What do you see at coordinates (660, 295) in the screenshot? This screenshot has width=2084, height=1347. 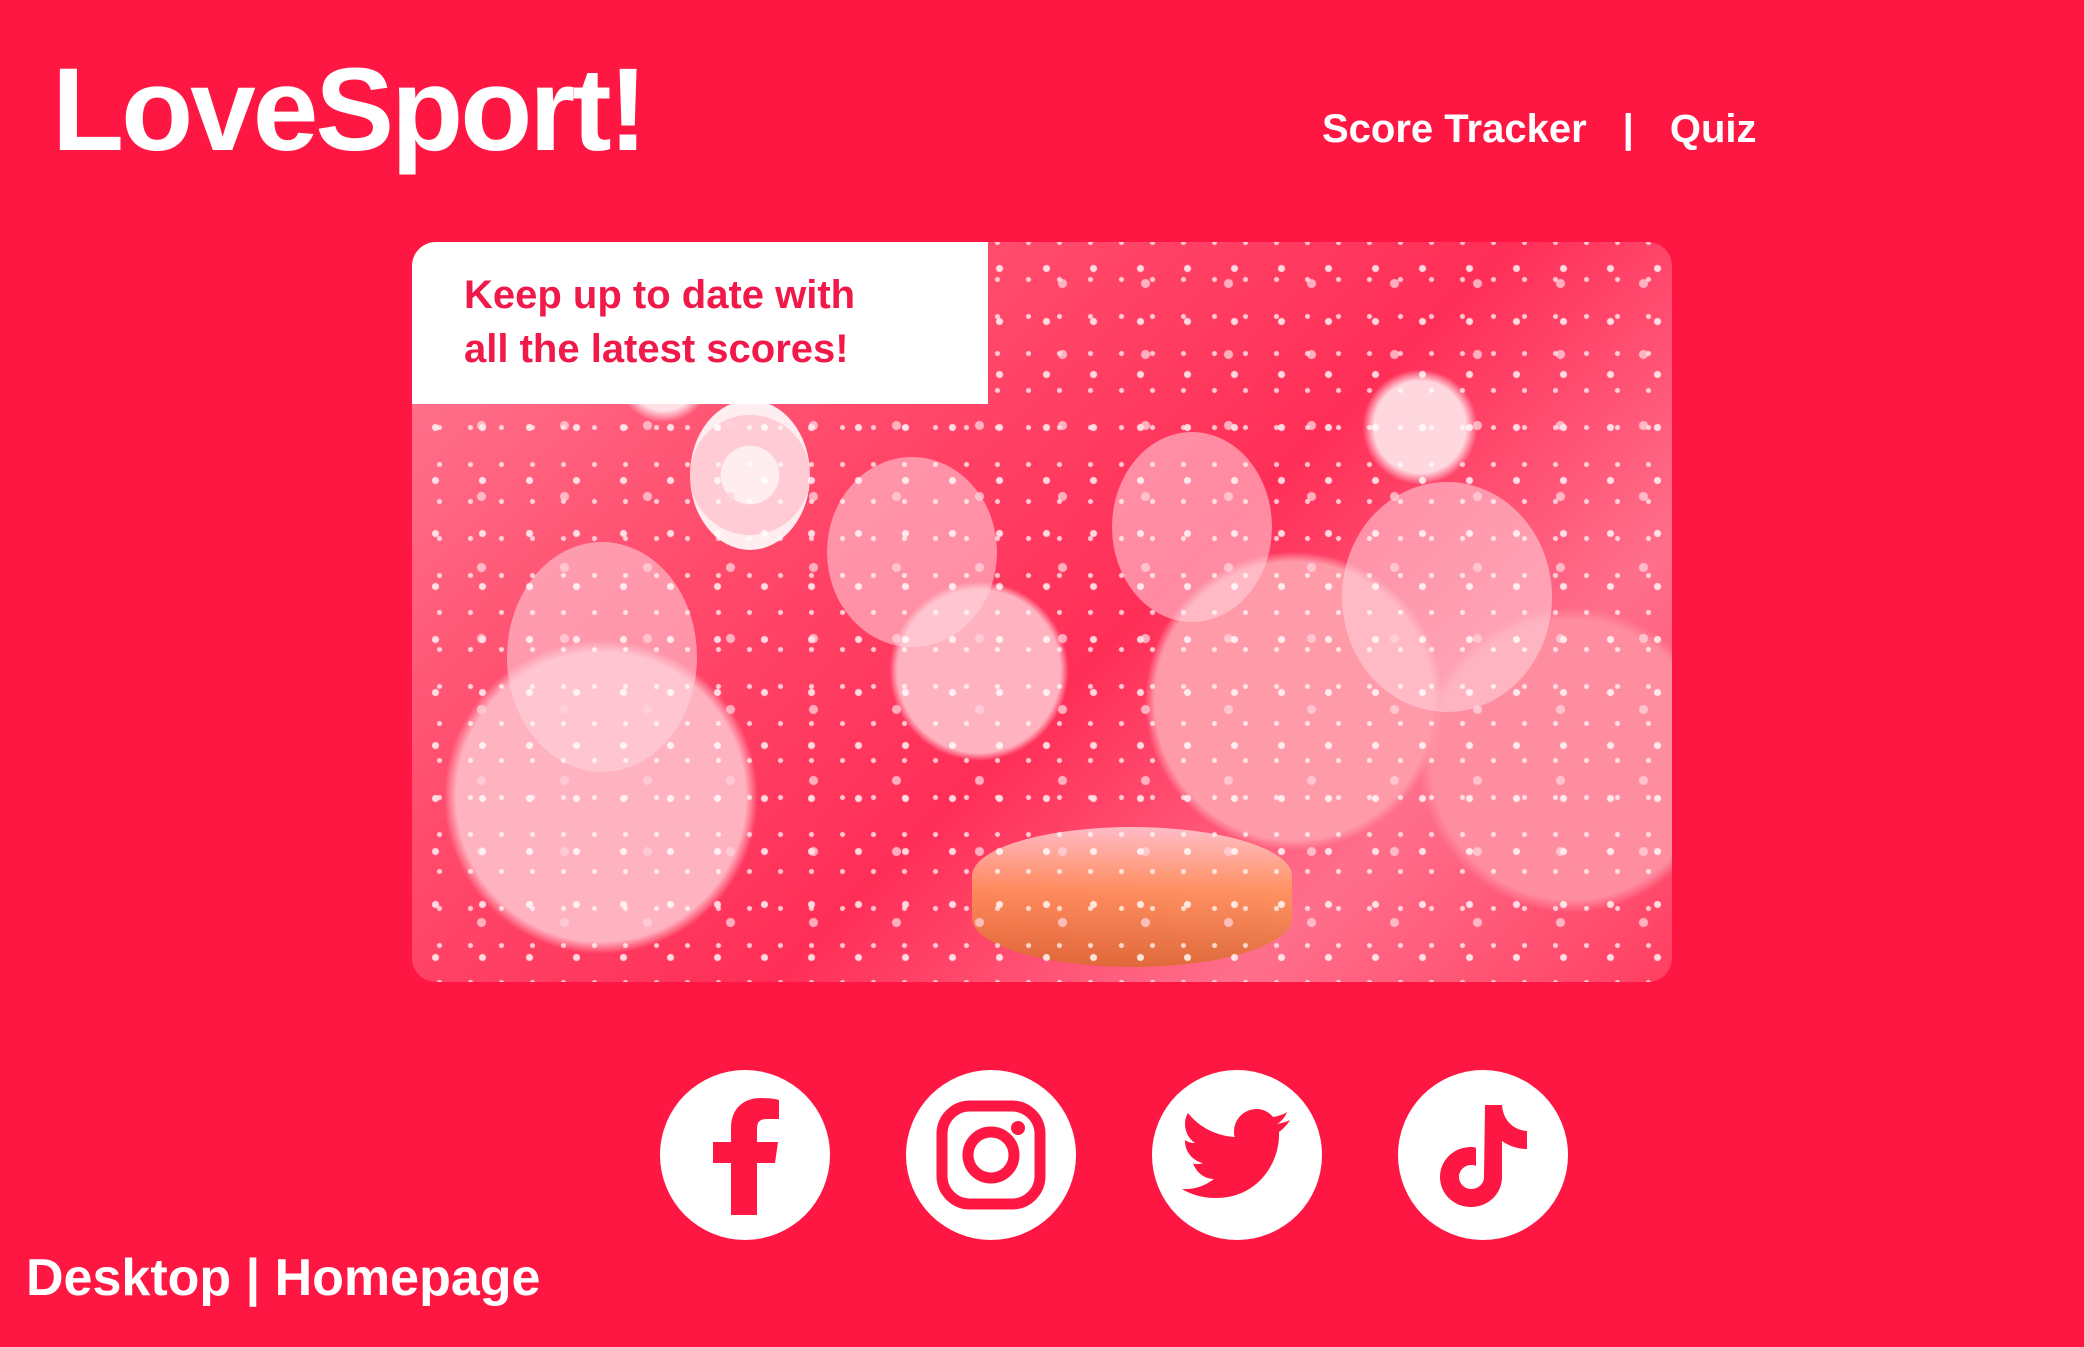 I see `hero-callout-line-1: Keep up to date with` at bounding box center [660, 295].